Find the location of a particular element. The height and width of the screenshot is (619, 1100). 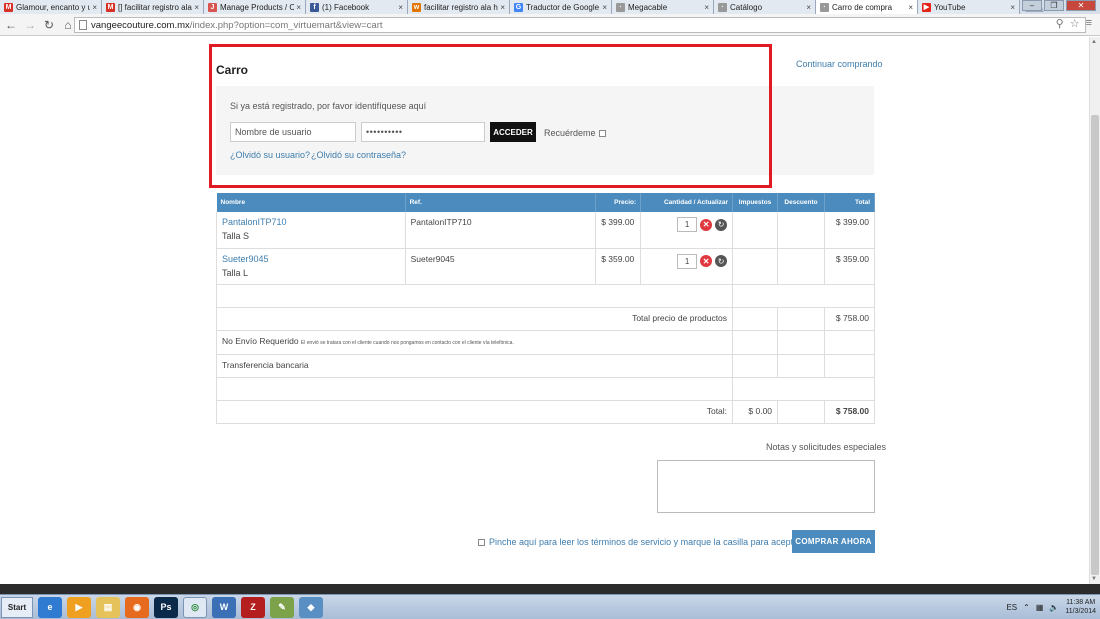

grand-total-tax: $ 0.00 is located at coordinates (755, 412).